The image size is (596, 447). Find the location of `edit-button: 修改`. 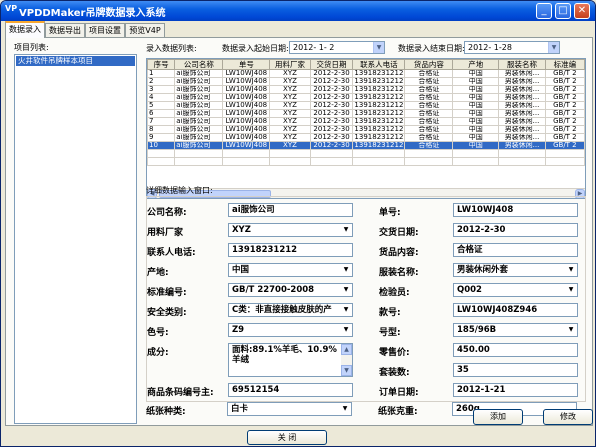

edit-button: 修改 is located at coordinates (568, 417).